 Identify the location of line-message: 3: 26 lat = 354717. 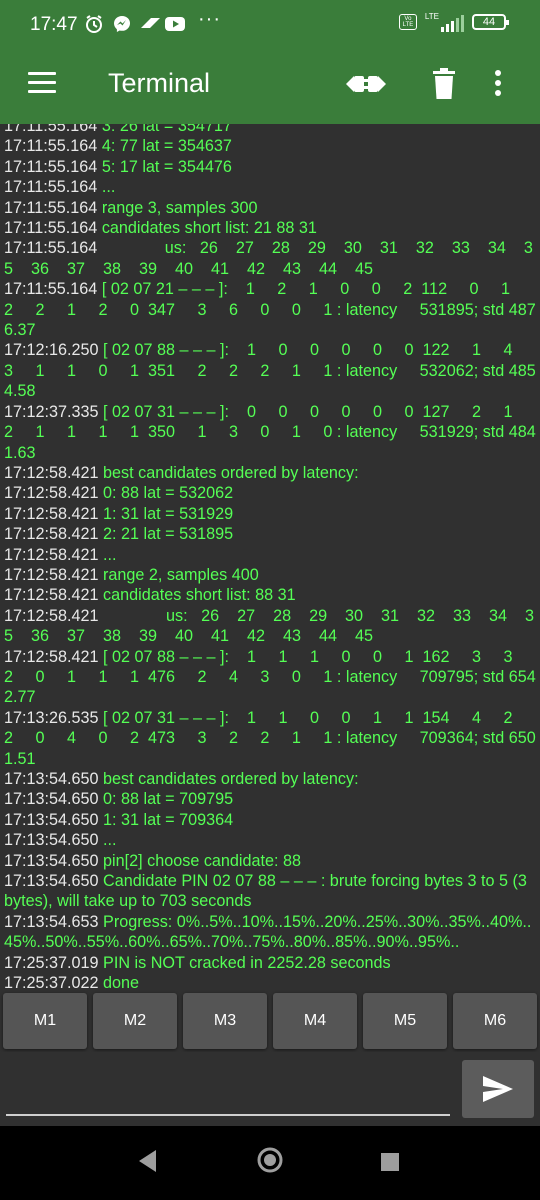
(164, 129).